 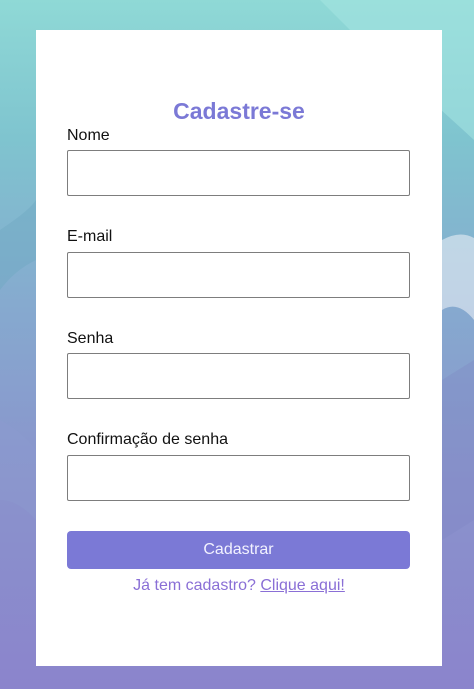 What do you see at coordinates (90, 236) in the screenshot?
I see `email-label: E-mail` at bounding box center [90, 236].